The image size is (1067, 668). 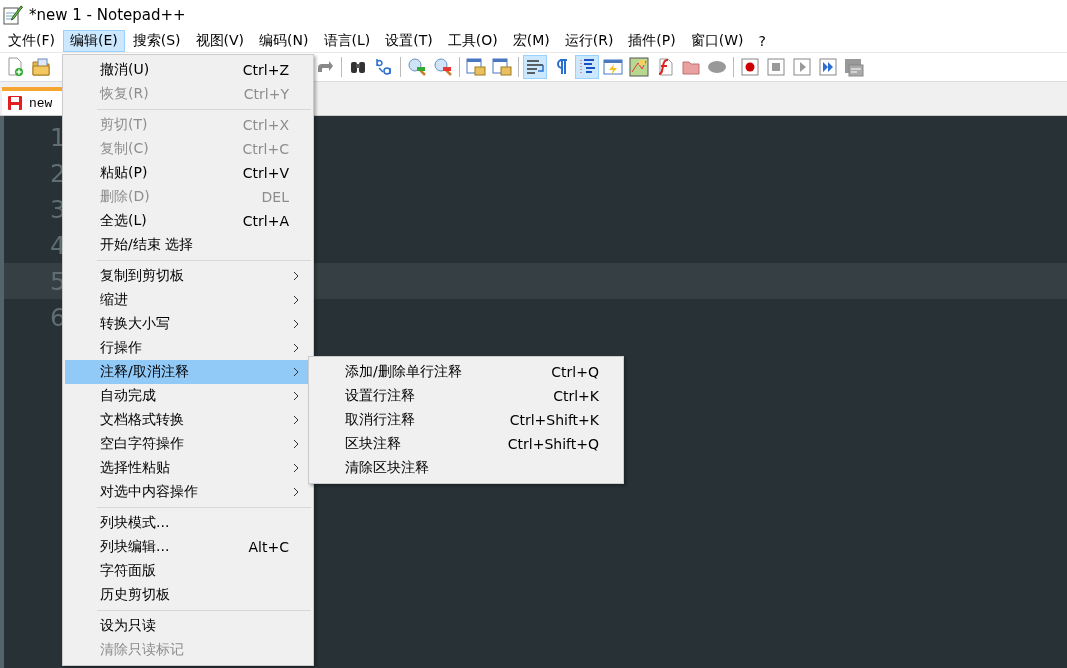 I want to click on menu-item: 区块注释 Ctrl+Shift+Q, so click(x=466, y=444).